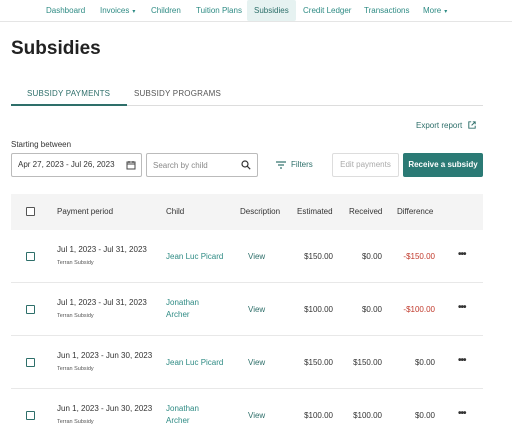 The height and width of the screenshot is (441, 512). I want to click on nav-more-label: More, so click(432, 10).